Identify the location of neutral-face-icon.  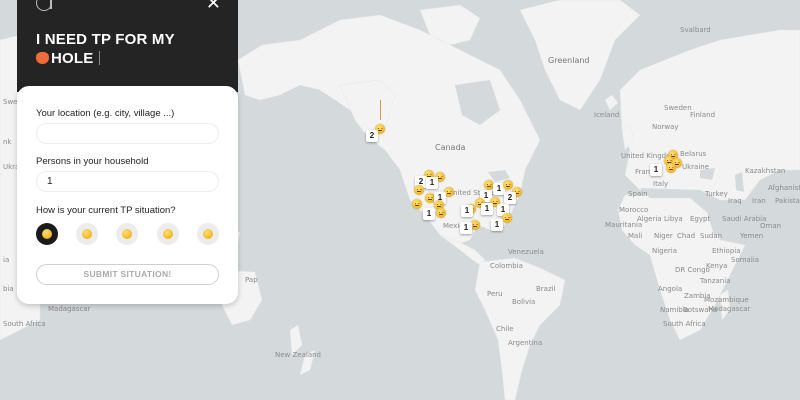
(47, 234).